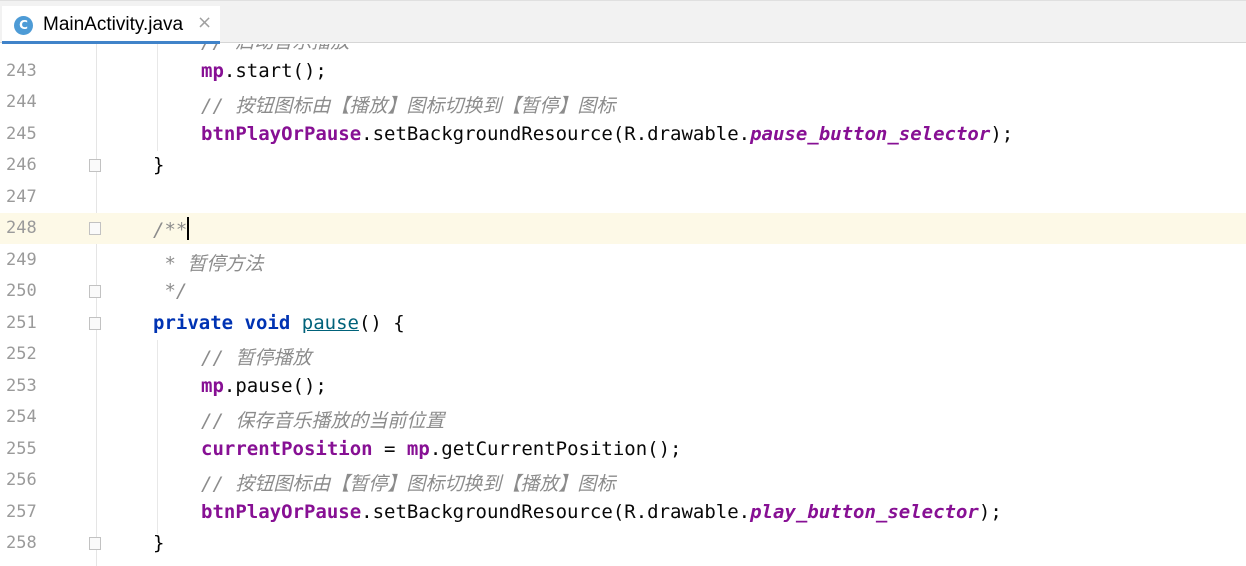 This screenshot has width=1246, height=566. I want to click on line-number: 242, so click(21, 46).